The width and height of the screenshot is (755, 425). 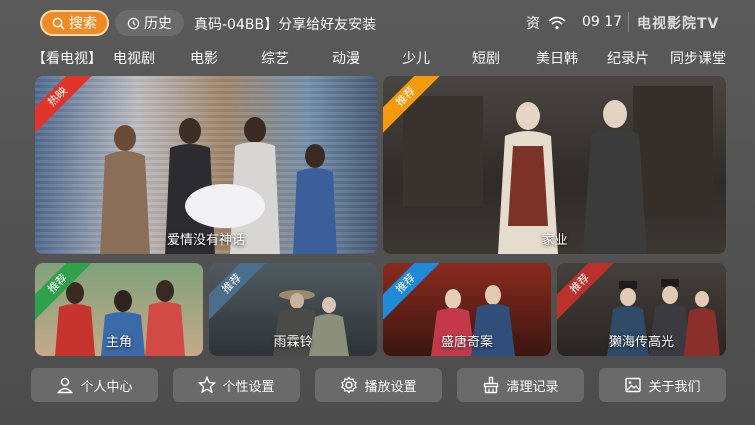 What do you see at coordinates (557, 23) in the screenshot?
I see `wifi-icon` at bounding box center [557, 23].